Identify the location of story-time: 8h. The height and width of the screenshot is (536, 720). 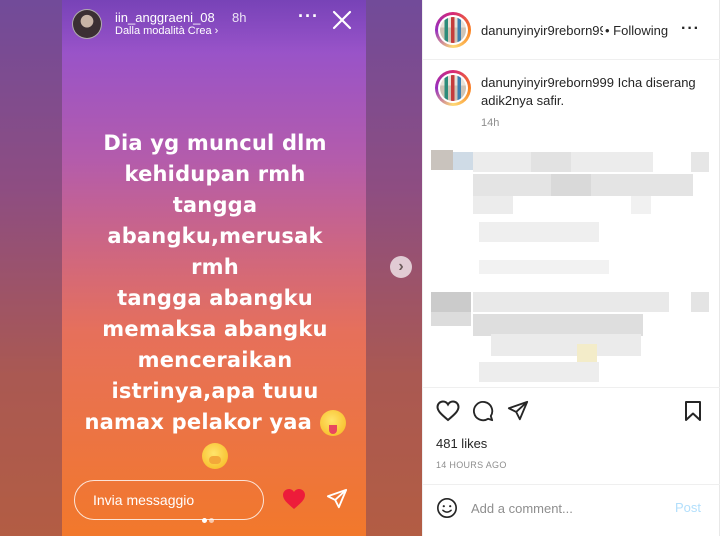
(239, 17).